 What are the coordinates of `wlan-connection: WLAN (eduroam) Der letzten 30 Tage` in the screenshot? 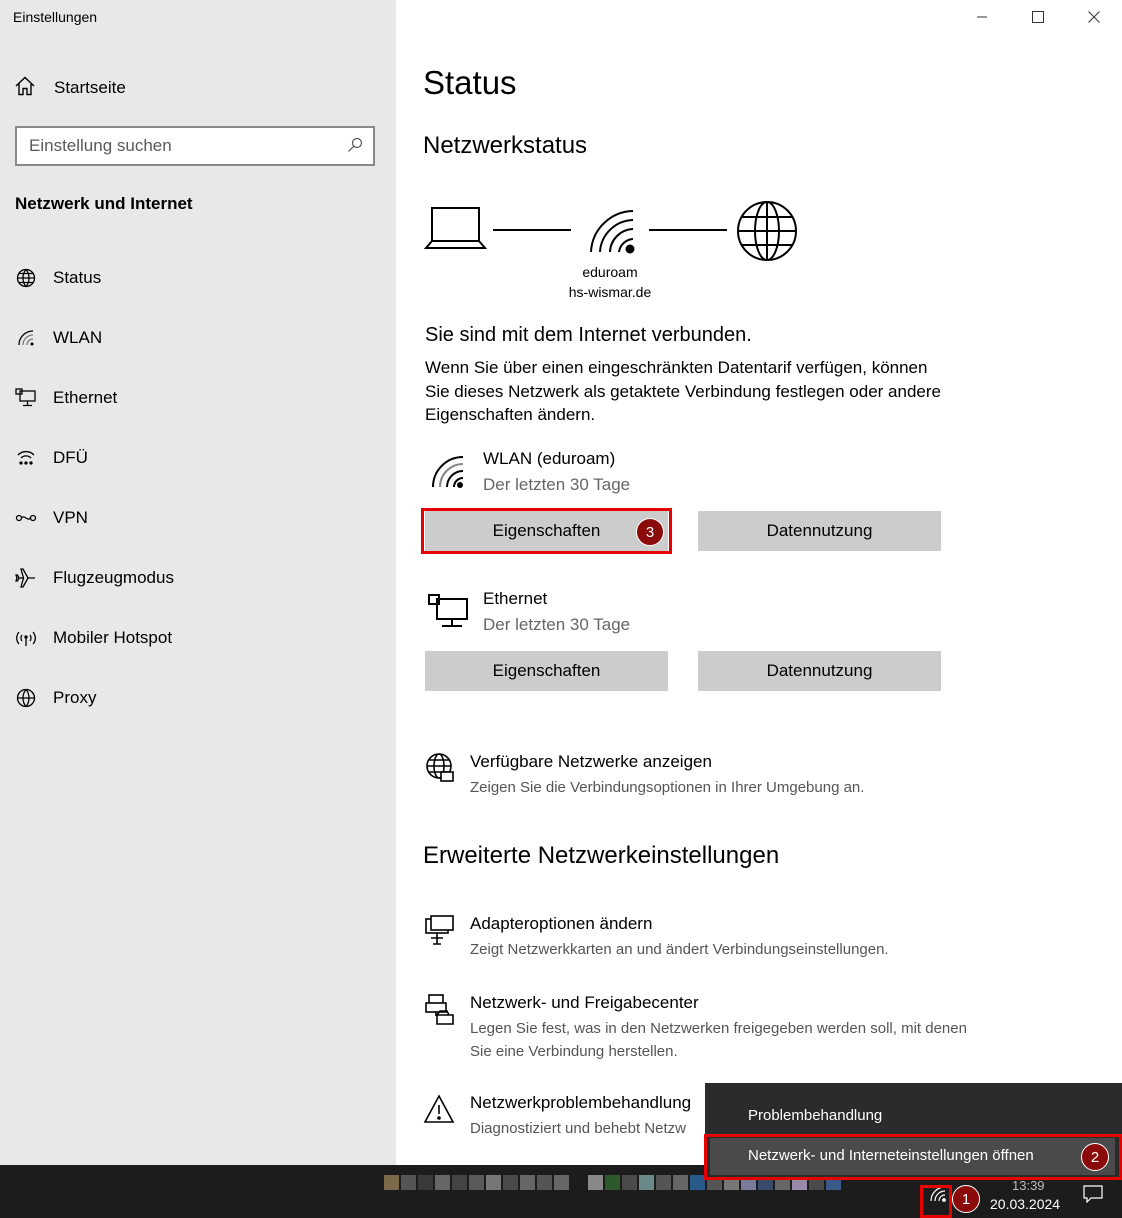 It's located at (685, 479).